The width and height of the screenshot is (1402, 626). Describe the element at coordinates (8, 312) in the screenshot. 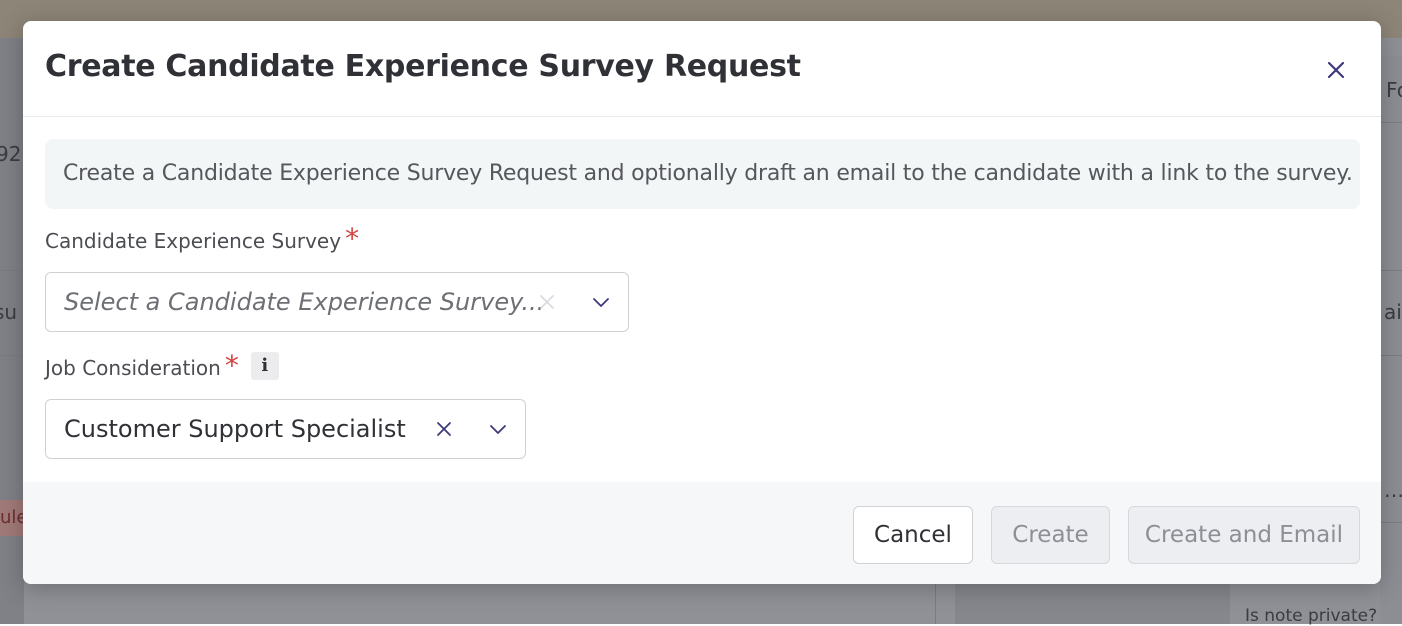

I see `background-text-fragment: su` at that location.